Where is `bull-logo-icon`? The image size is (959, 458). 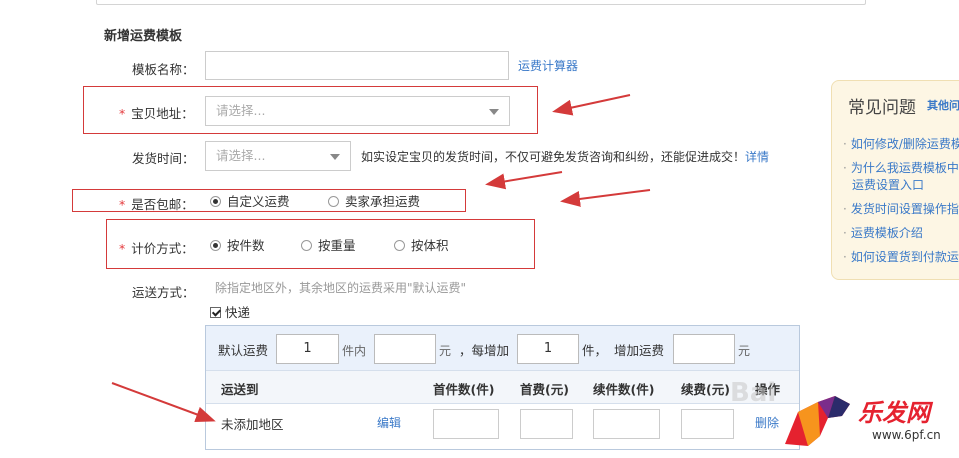
bull-logo-icon is located at coordinates (817, 421).